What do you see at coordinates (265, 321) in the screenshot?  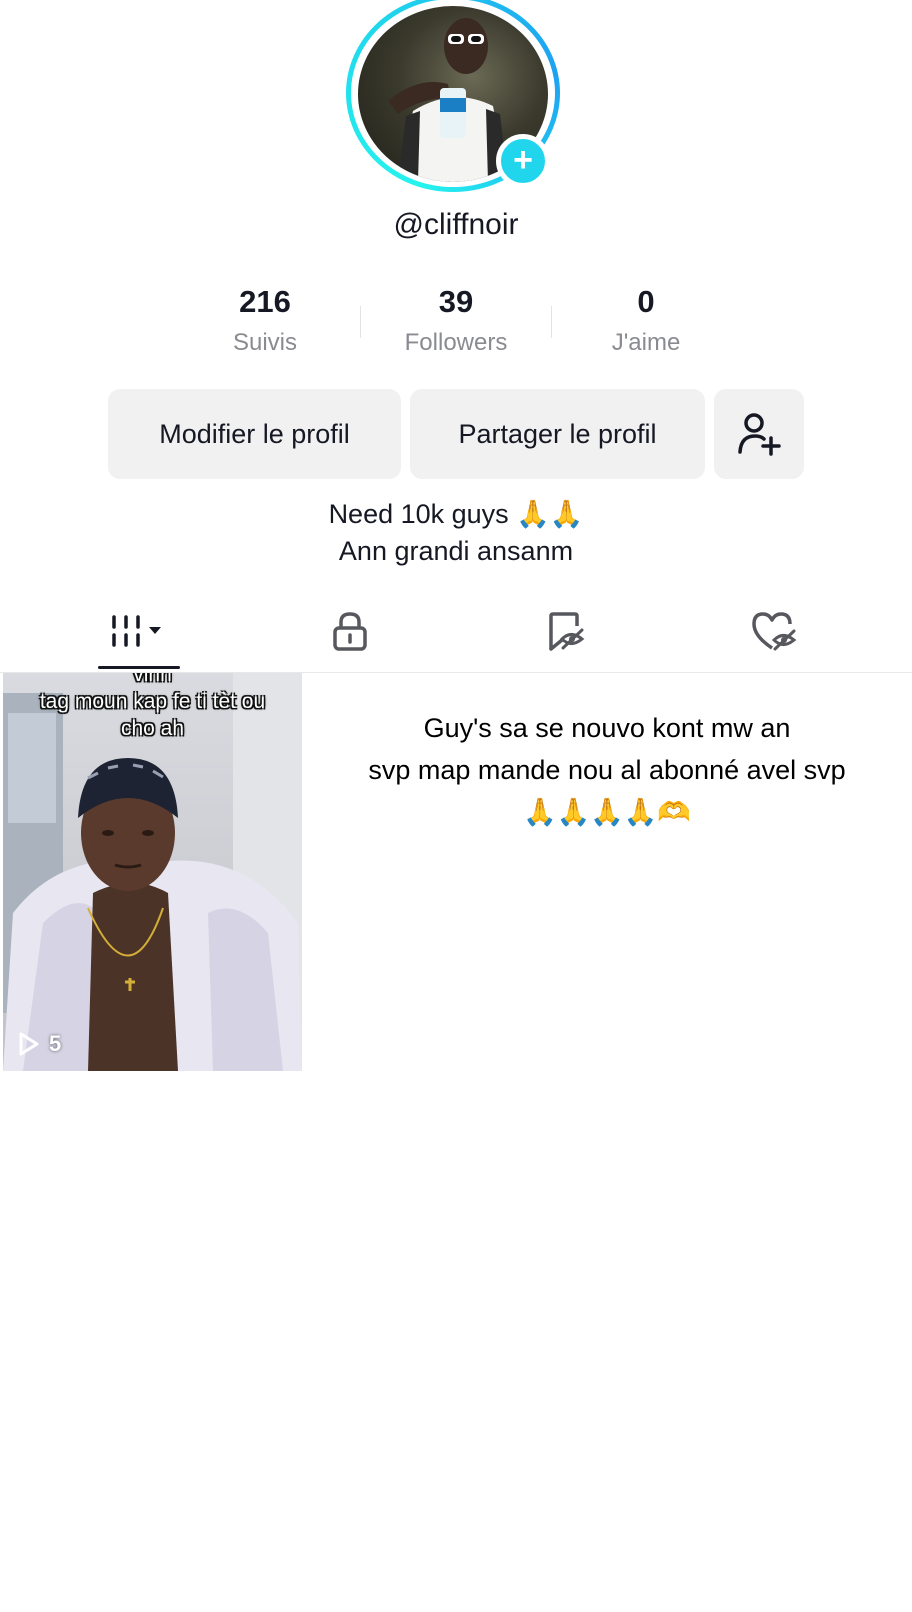 I see `stat-following: 216 Suivis` at bounding box center [265, 321].